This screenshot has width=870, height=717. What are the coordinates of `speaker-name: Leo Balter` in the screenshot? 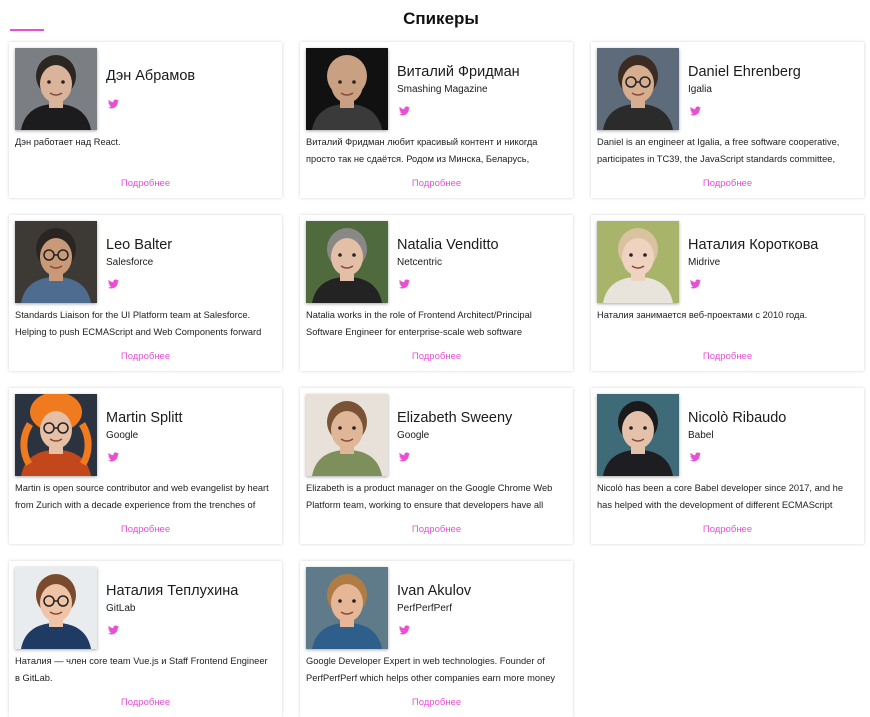 It's located at (139, 245).